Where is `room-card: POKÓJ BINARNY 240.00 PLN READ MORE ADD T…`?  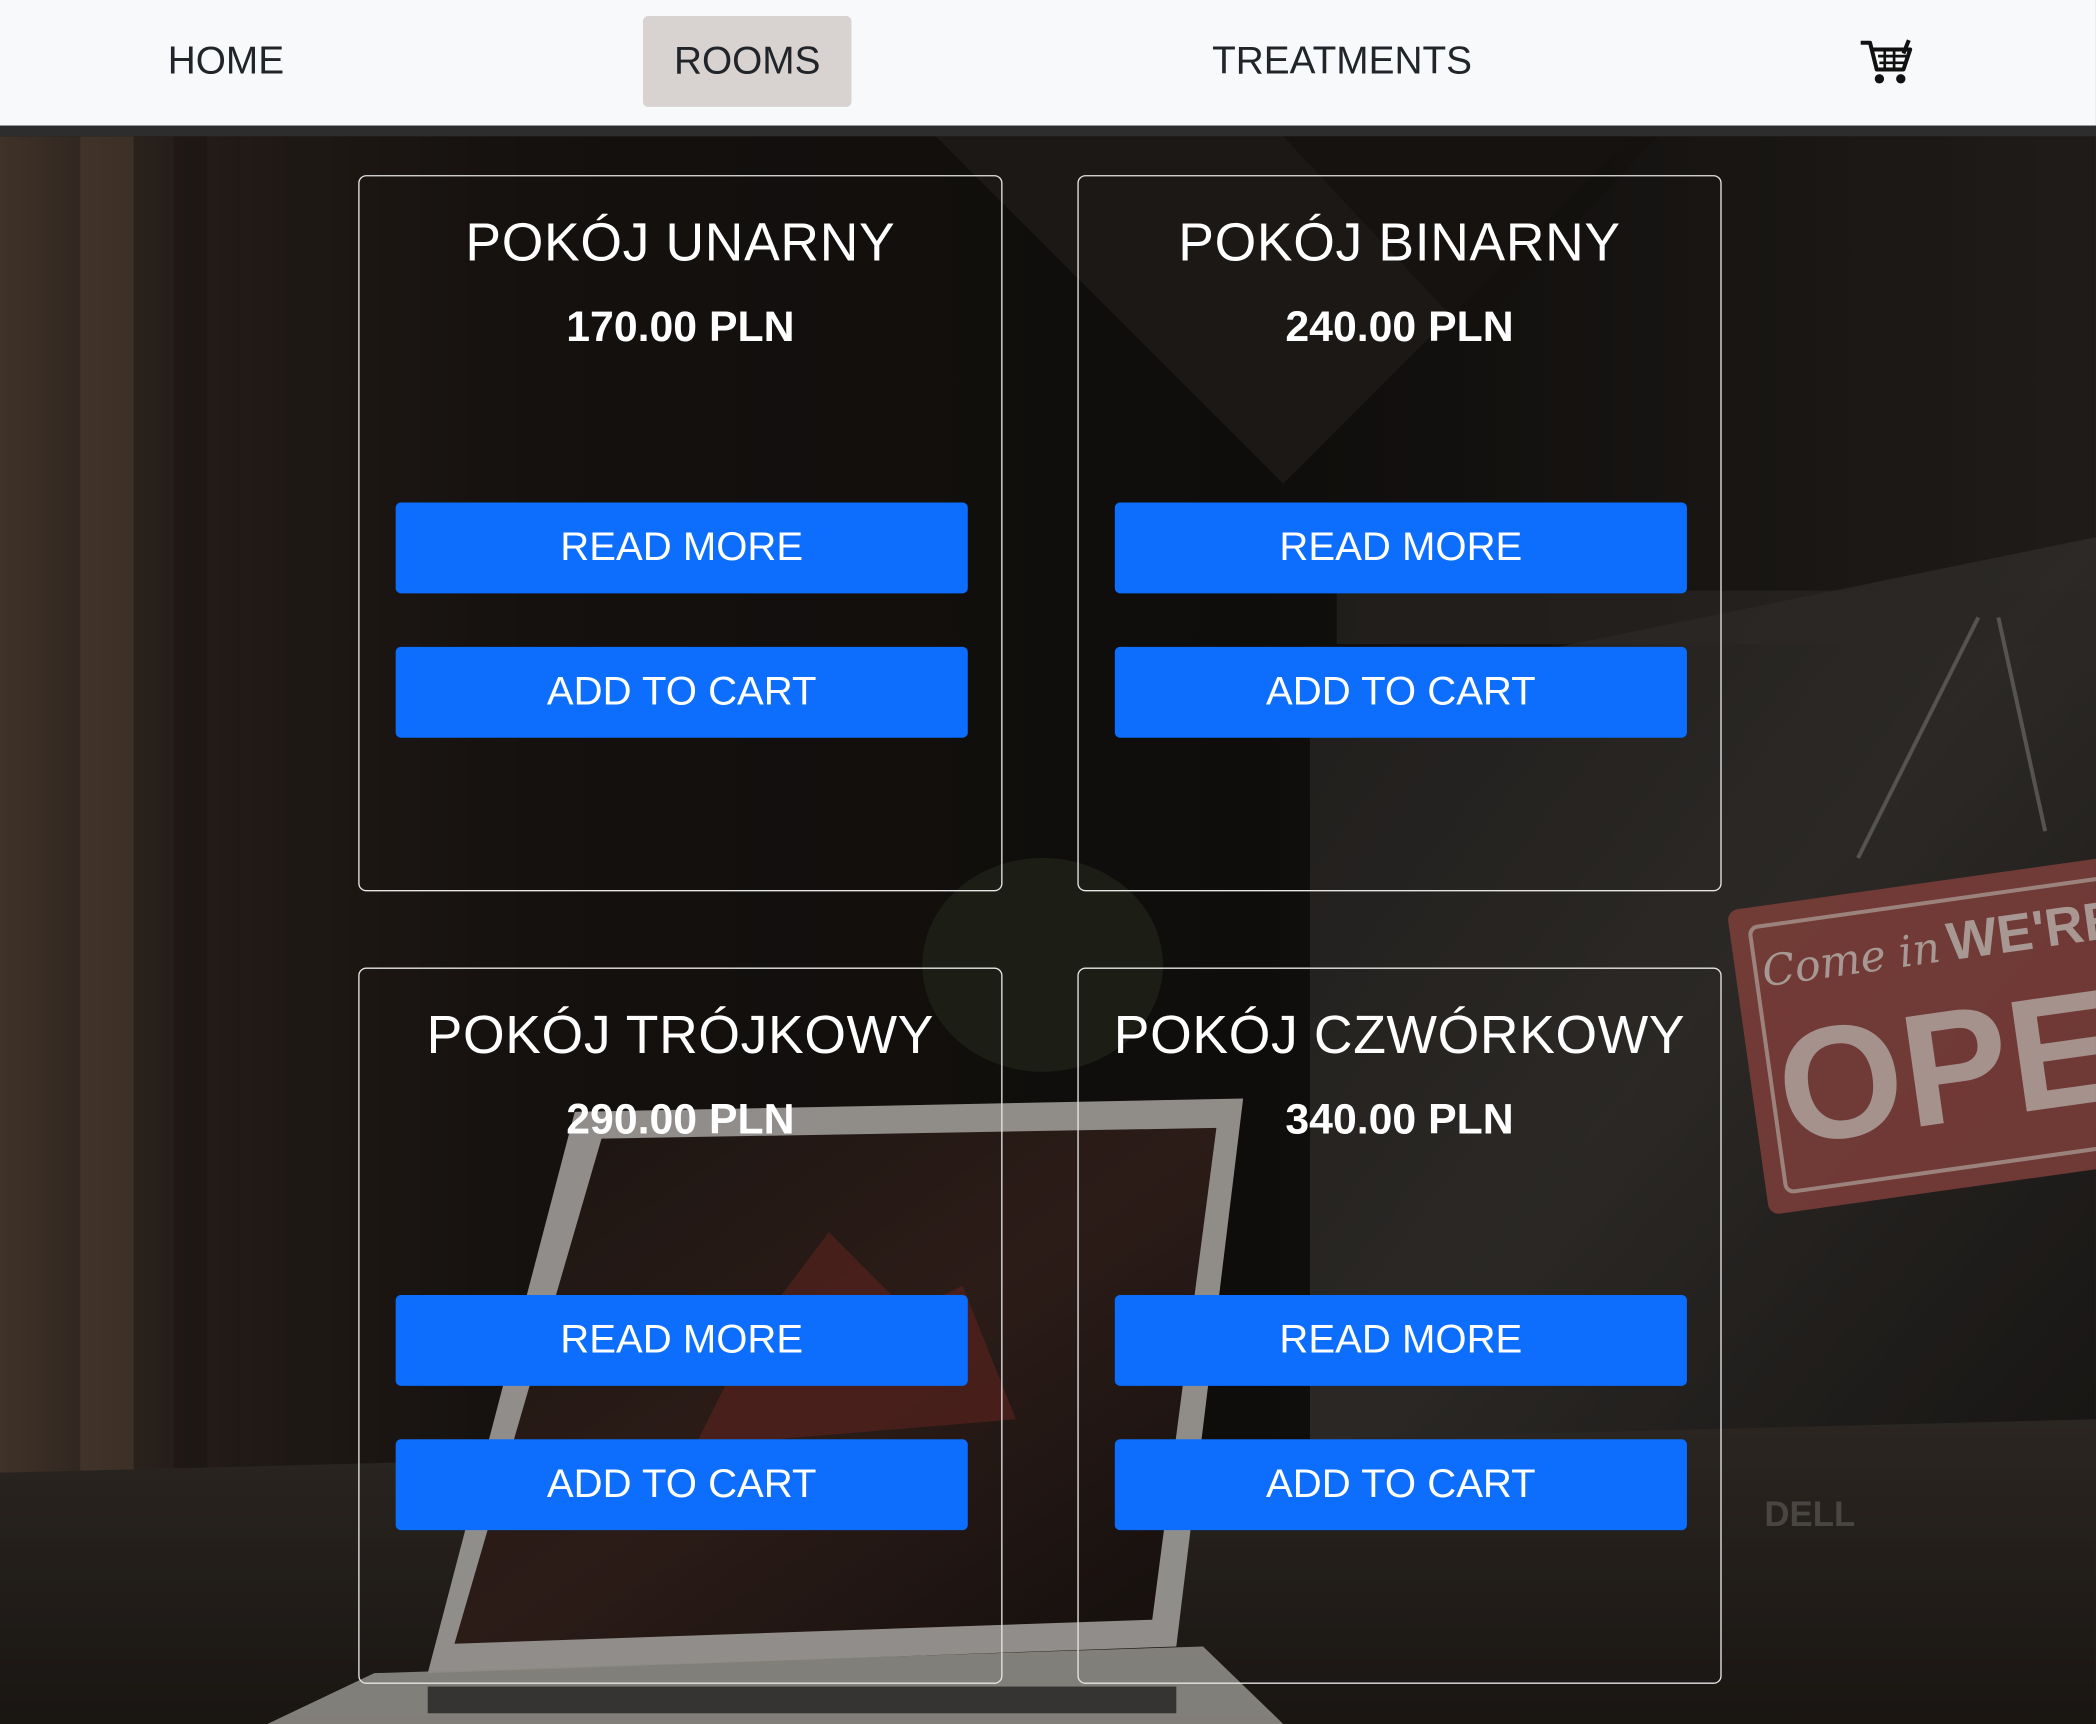 room-card: POKÓJ BINARNY 240.00 PLN READ MORE ADD T… is located at coordinates (1399, 533).